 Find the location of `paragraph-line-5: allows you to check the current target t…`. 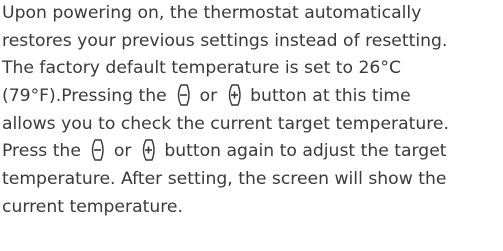

paragraph-line-5: allows you to check the current target t… is located at coordinates (225, 123).